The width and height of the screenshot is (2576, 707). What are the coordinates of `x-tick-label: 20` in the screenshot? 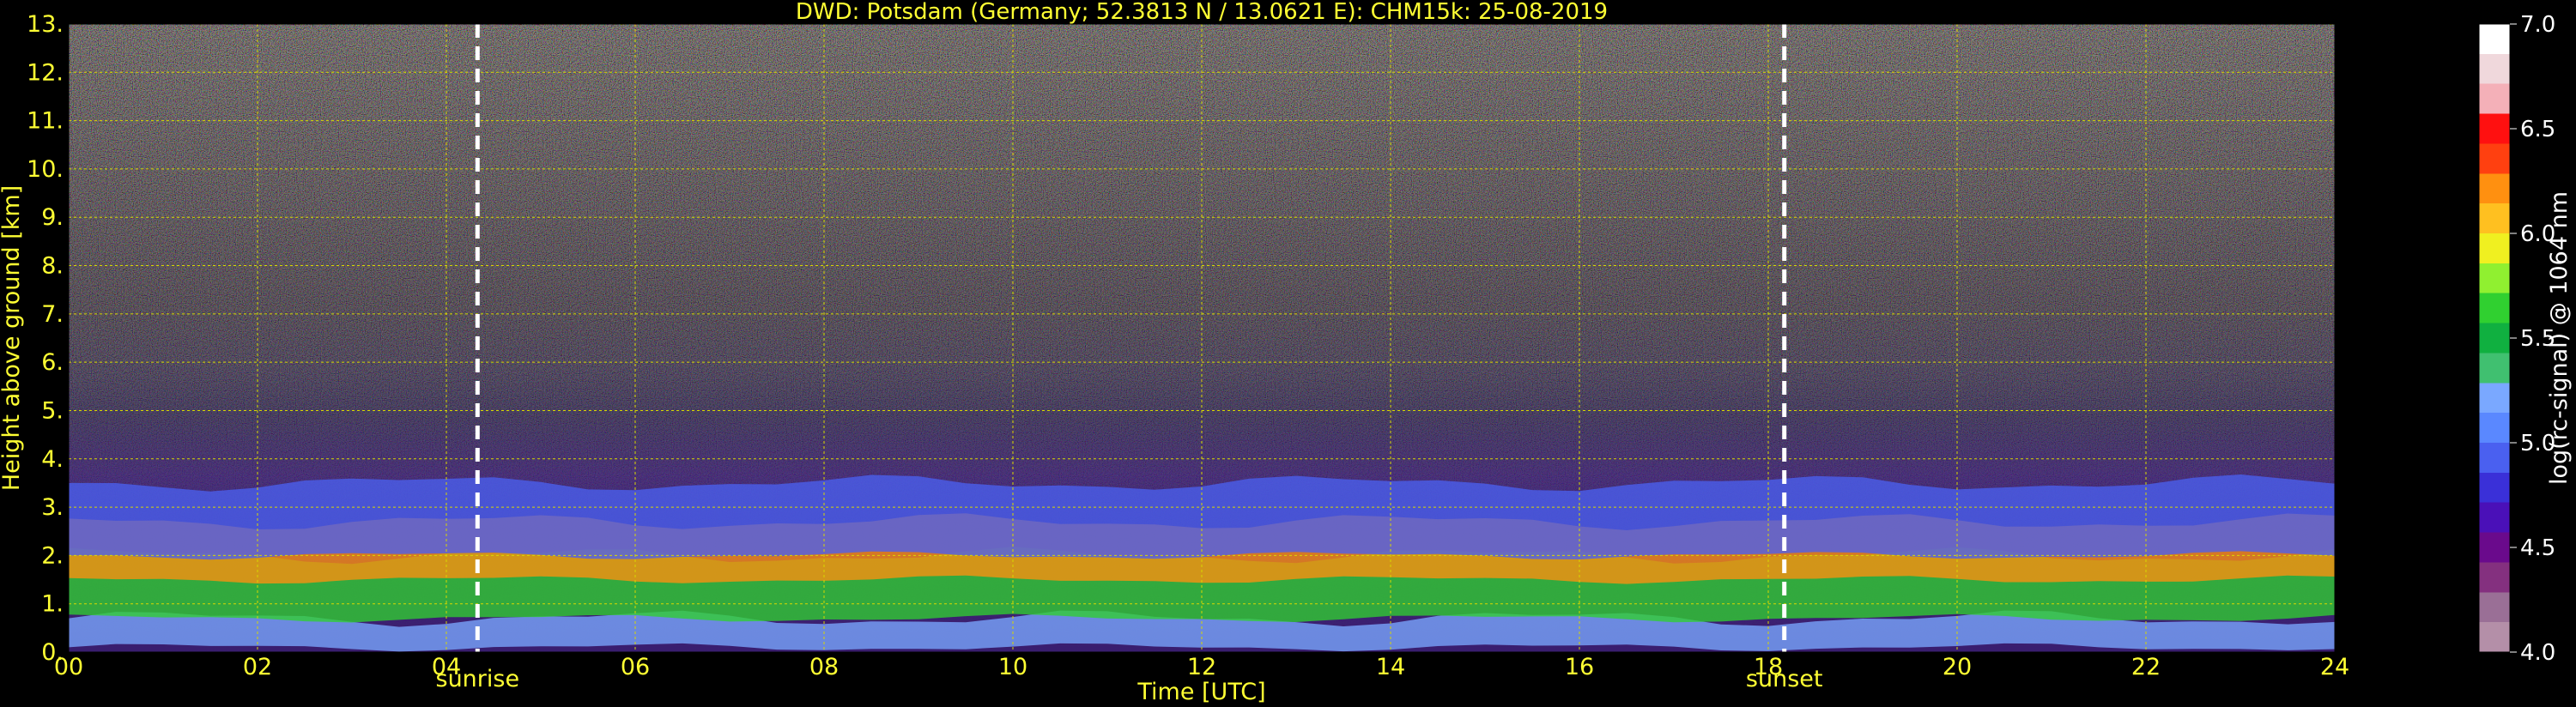 It's located at (1957, 667).